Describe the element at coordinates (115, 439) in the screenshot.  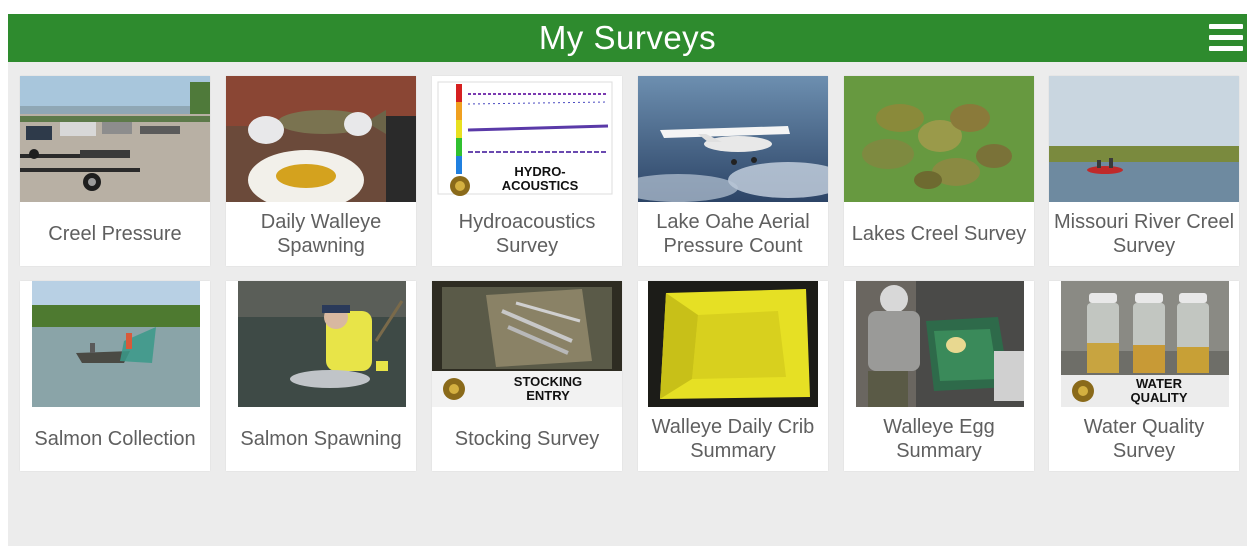
I see `survey-card-label: Salmon Collection` at that location.